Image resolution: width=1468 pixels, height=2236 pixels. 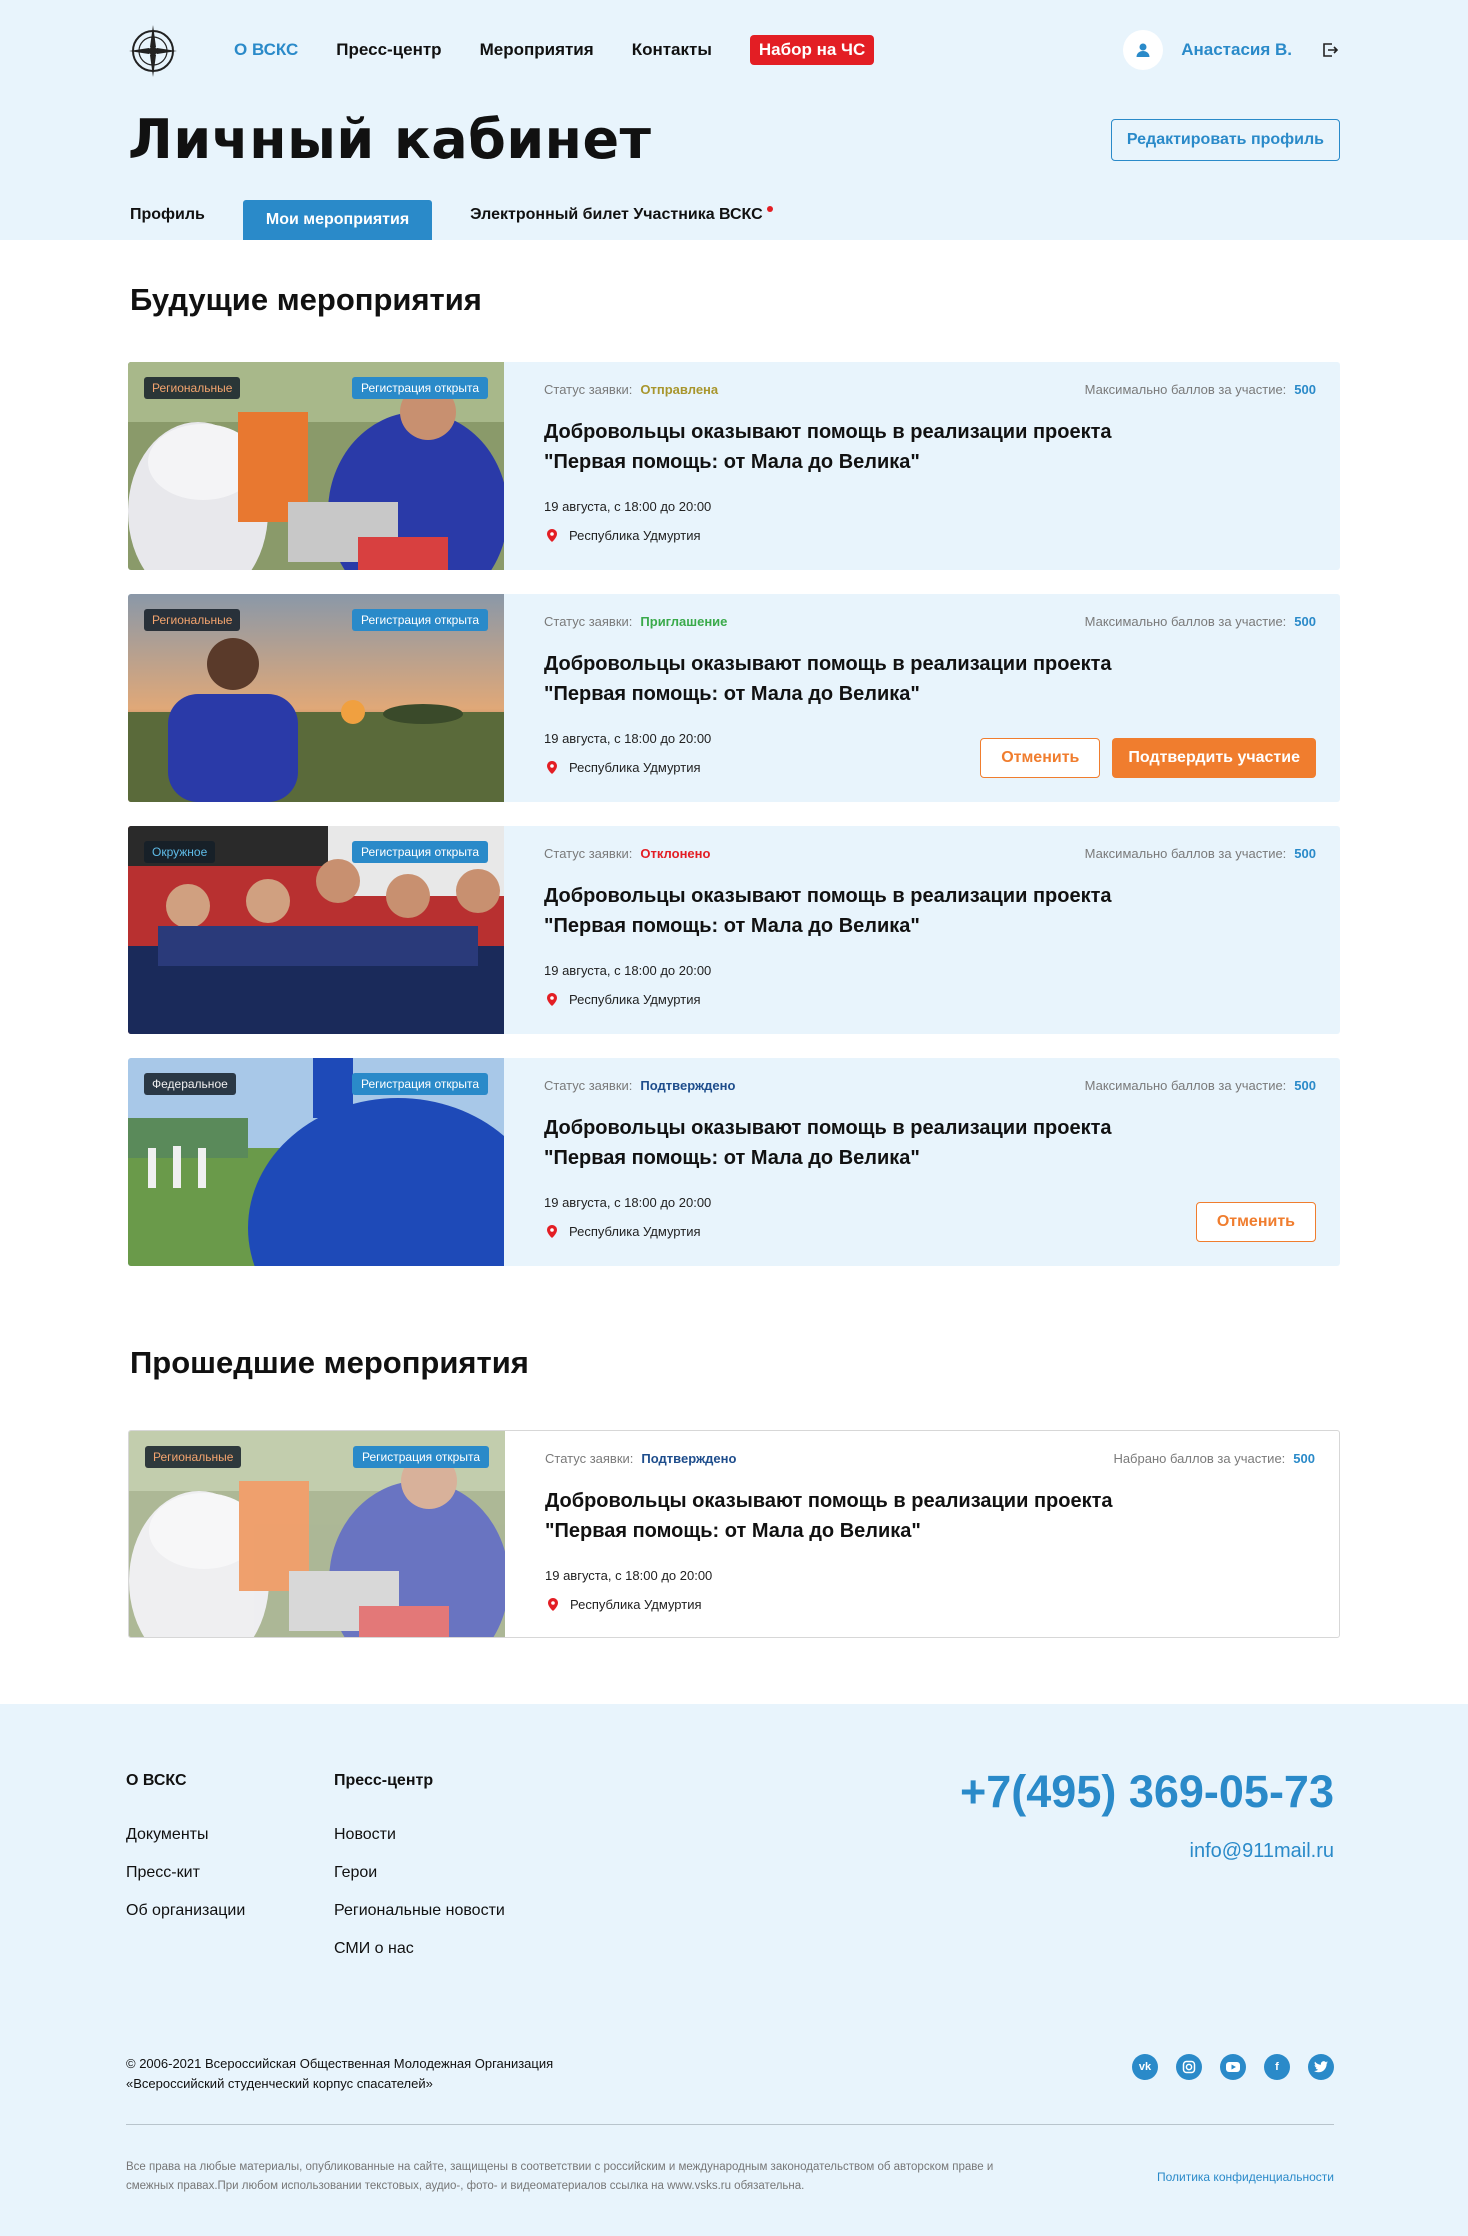 I want to click on notification-dot, so click(x=769, y=209).